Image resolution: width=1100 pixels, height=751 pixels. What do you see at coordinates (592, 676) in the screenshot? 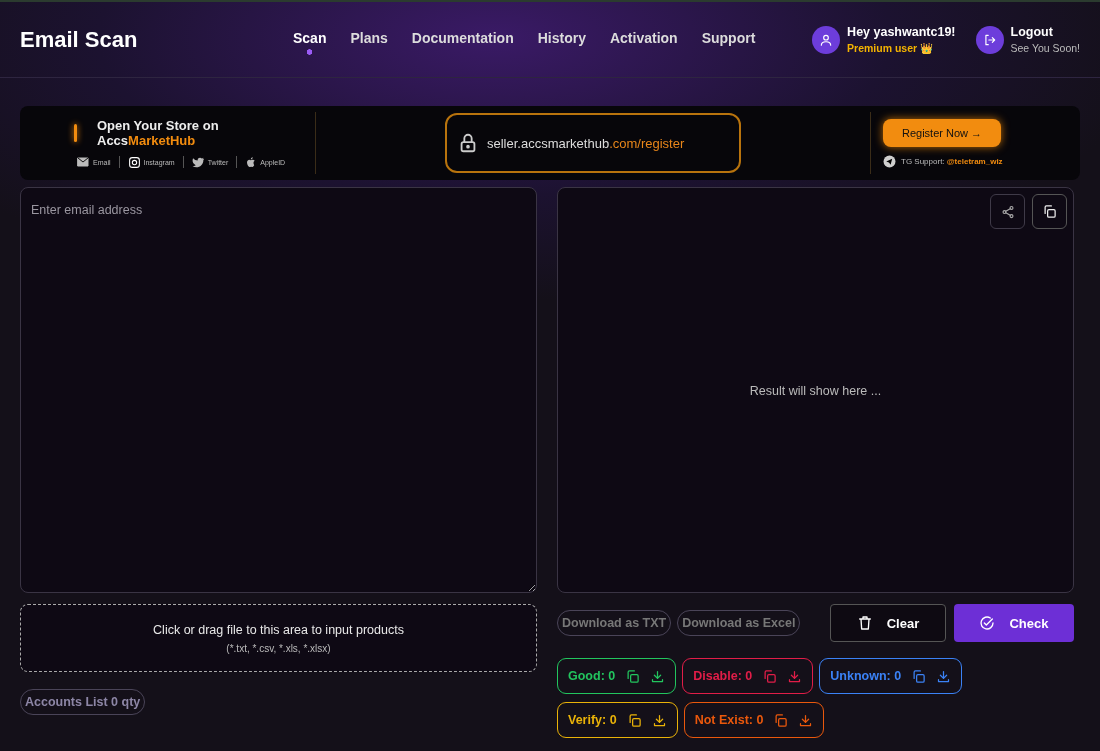
I see `status-label: Good: 0` at bounding box center [592, 676].